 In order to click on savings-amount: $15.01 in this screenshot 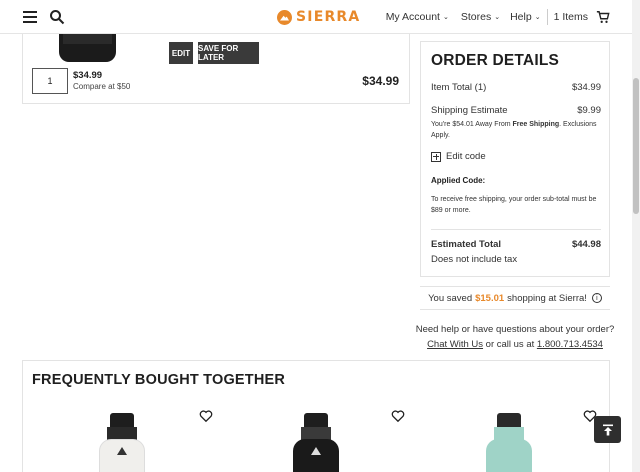, I will do `click(490, 298)`.